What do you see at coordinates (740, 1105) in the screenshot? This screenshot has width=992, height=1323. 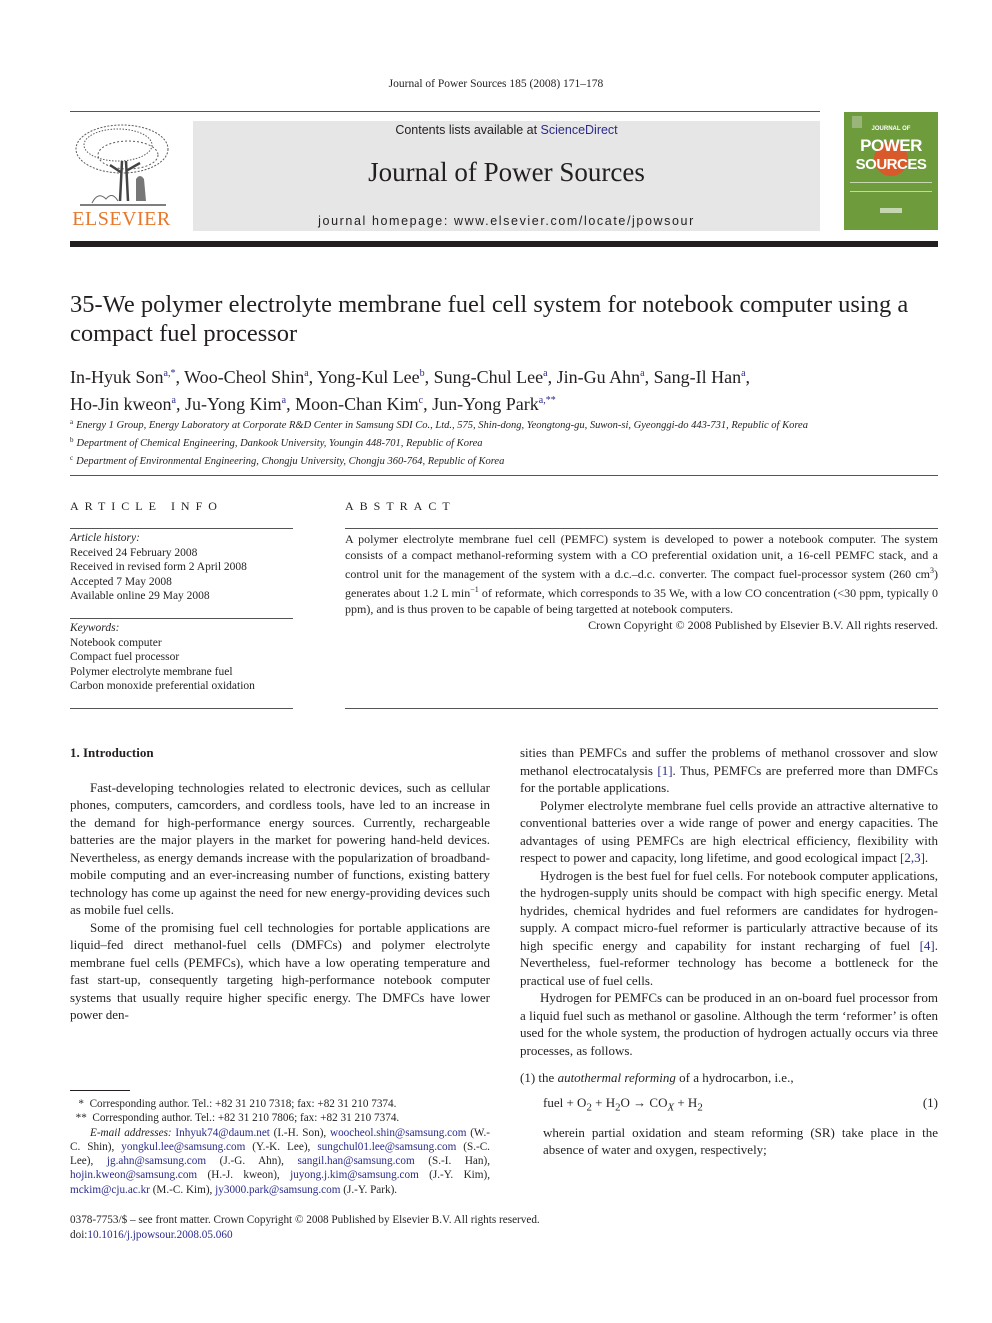 I see `equation-1: fuel + O2 + H2O → COX + H2 (1)` at bounding box center [740, 1105].